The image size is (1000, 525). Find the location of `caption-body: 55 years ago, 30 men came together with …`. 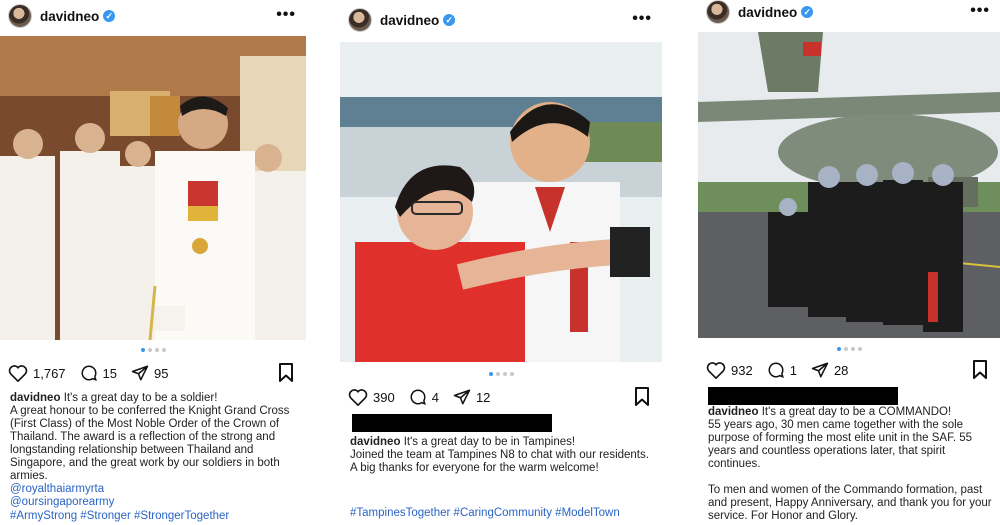

caption-body: 55 years ago, 30 men came together with … is located at coordinates (840, 444).